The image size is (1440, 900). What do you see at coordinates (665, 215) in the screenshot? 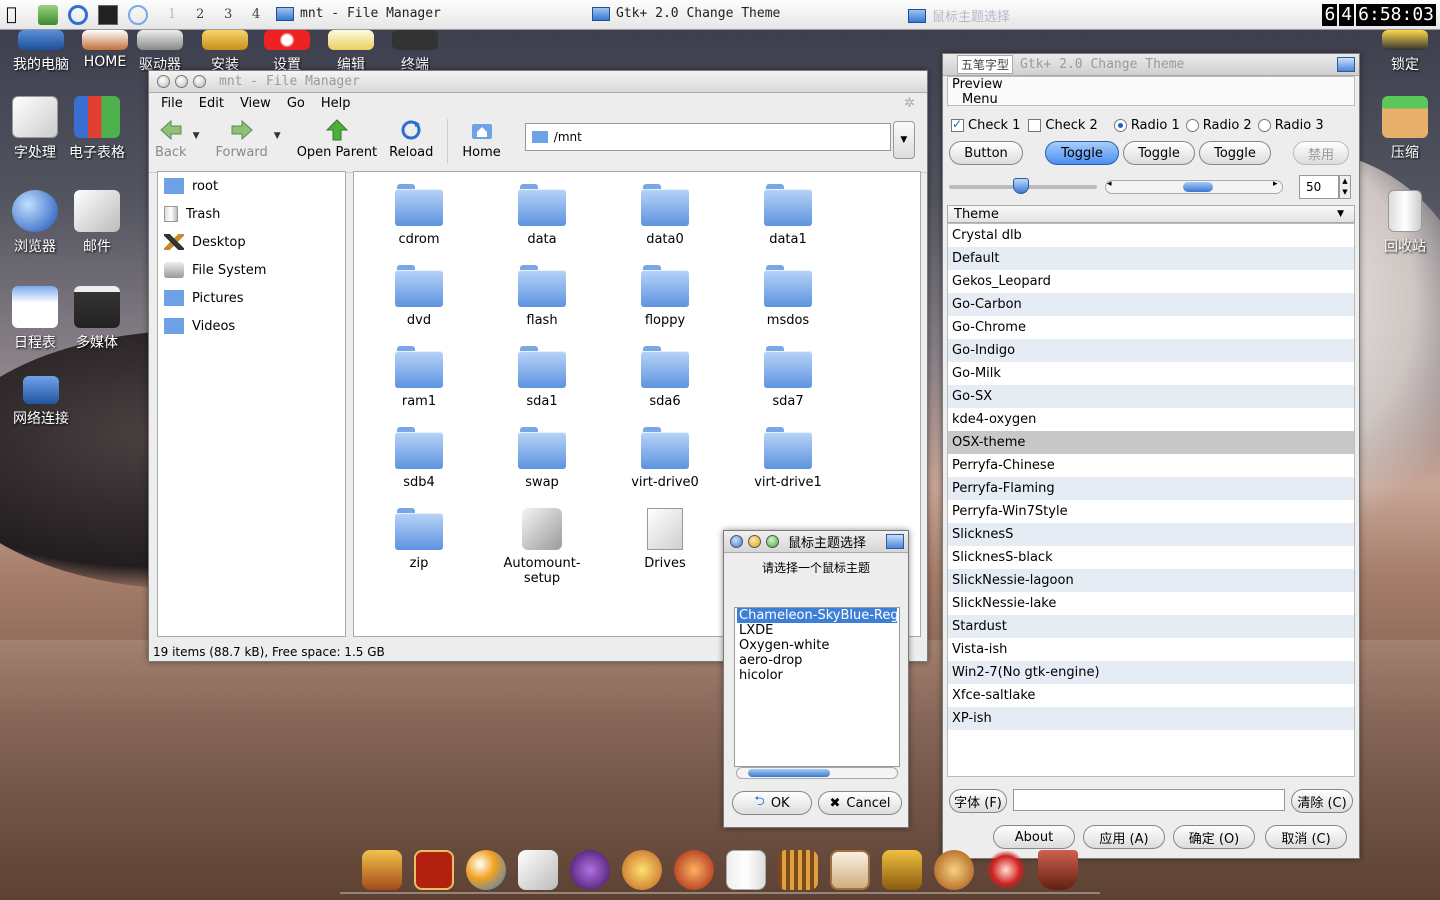
I see `file-item: data0` at bounding box center [665, 215].